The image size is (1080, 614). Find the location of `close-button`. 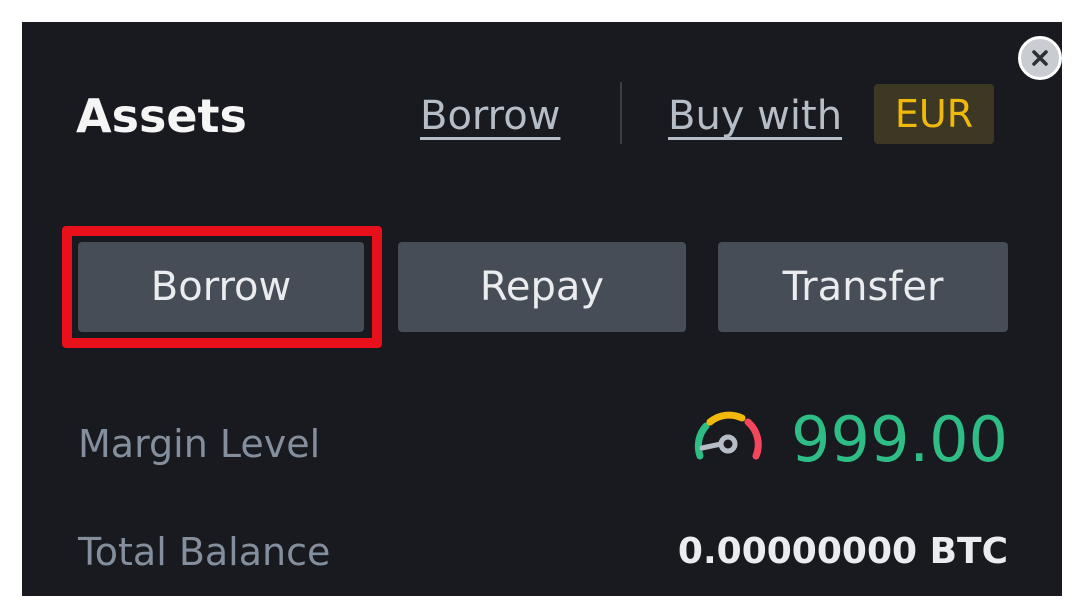

close-button is located at coordinates (1040, 58).